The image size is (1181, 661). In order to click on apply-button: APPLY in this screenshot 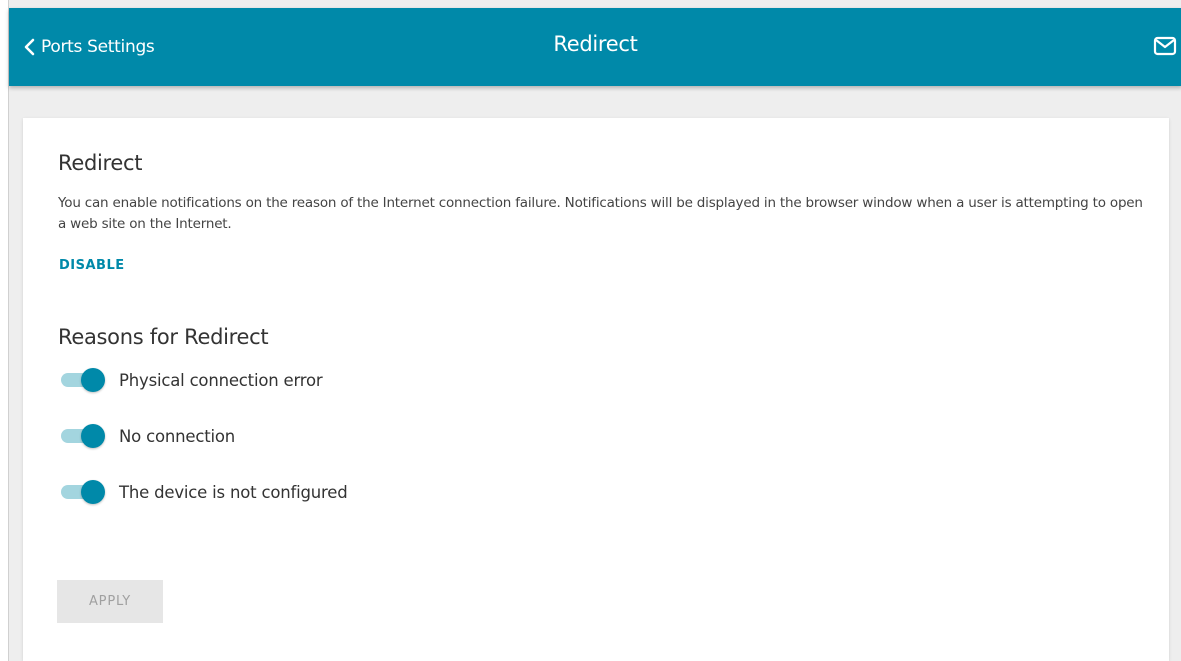, I will do `click(110, 601)`.